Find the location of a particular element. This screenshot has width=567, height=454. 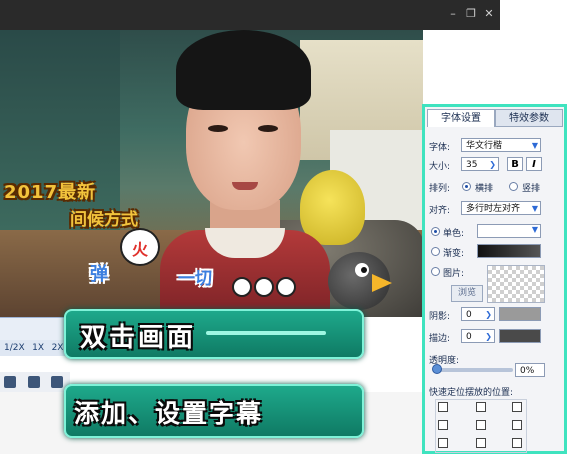

position-middle-right is located at coordinates (517, 425).